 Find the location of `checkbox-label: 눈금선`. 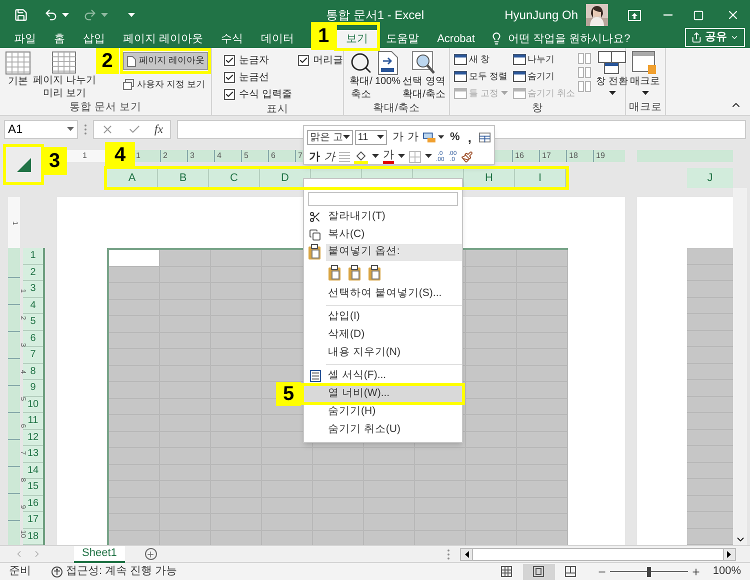

checkbox-label: 눈금선 is located at coordinates (254, 77).